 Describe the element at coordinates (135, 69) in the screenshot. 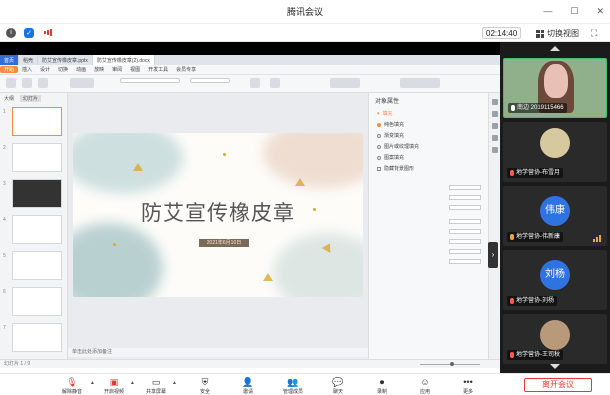

I see `ribbon-tab: 视图` at that location.